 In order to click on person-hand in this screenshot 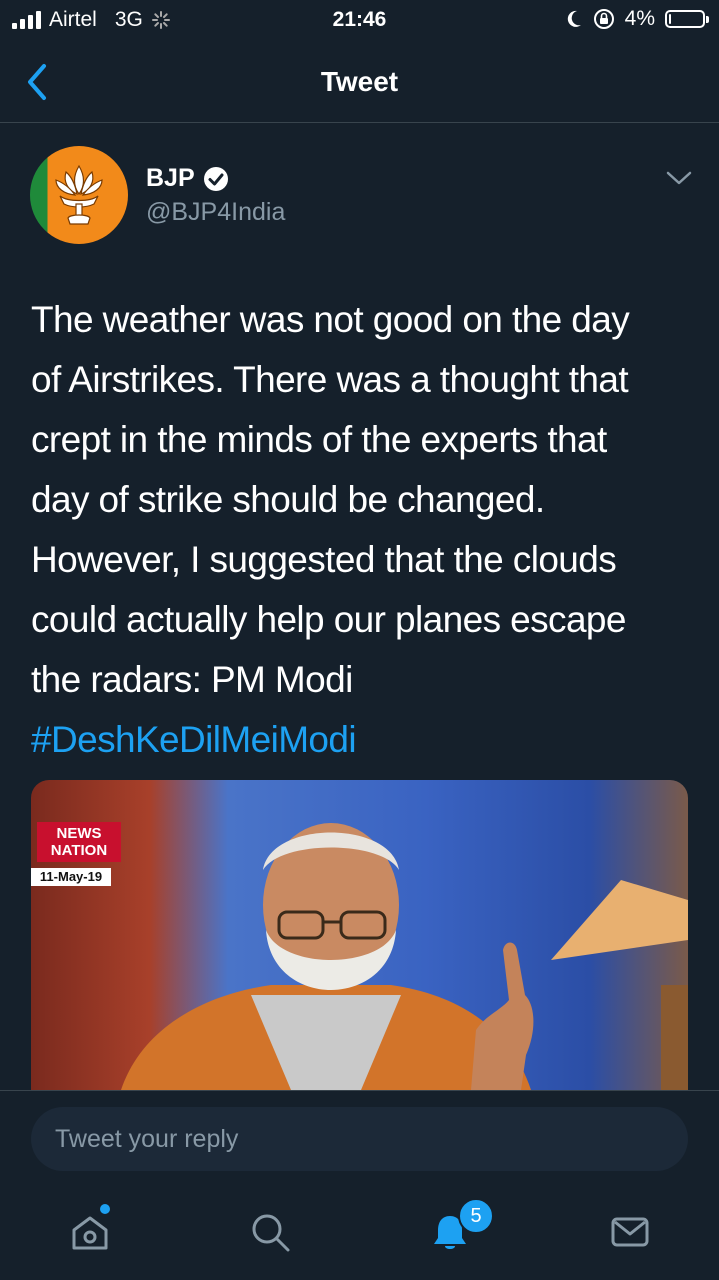, I will do `click(502, 1016)`.